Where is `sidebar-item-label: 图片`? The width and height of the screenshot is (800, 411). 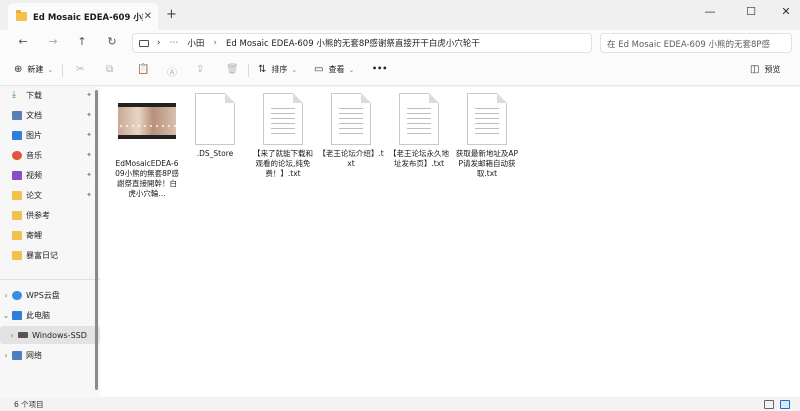
sidebar-item-label: 图片 is located at coordinates (34, 135).